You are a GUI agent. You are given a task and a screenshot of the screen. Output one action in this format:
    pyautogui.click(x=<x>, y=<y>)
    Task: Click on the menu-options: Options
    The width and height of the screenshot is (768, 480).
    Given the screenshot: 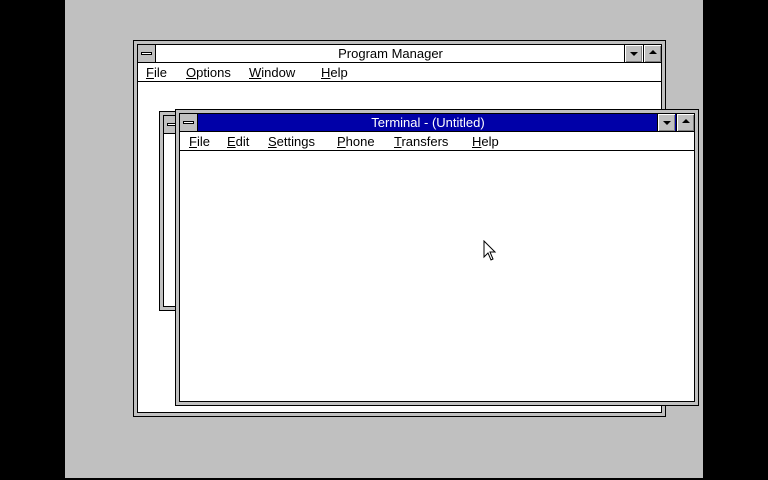 What is the action you would take?
    pyautogui.click(x=208, y=72)
    